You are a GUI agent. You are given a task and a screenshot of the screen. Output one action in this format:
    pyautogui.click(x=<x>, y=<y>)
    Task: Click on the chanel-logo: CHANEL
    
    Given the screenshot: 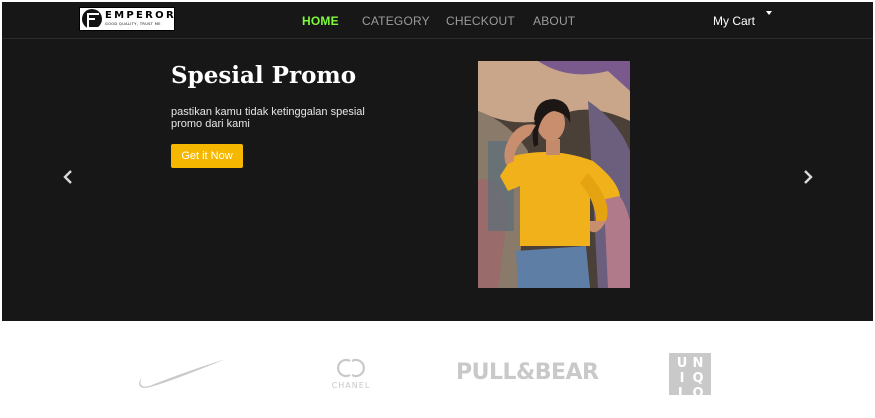 What is the action you would take?
    pyautogui.click(x=351, y=373)
    